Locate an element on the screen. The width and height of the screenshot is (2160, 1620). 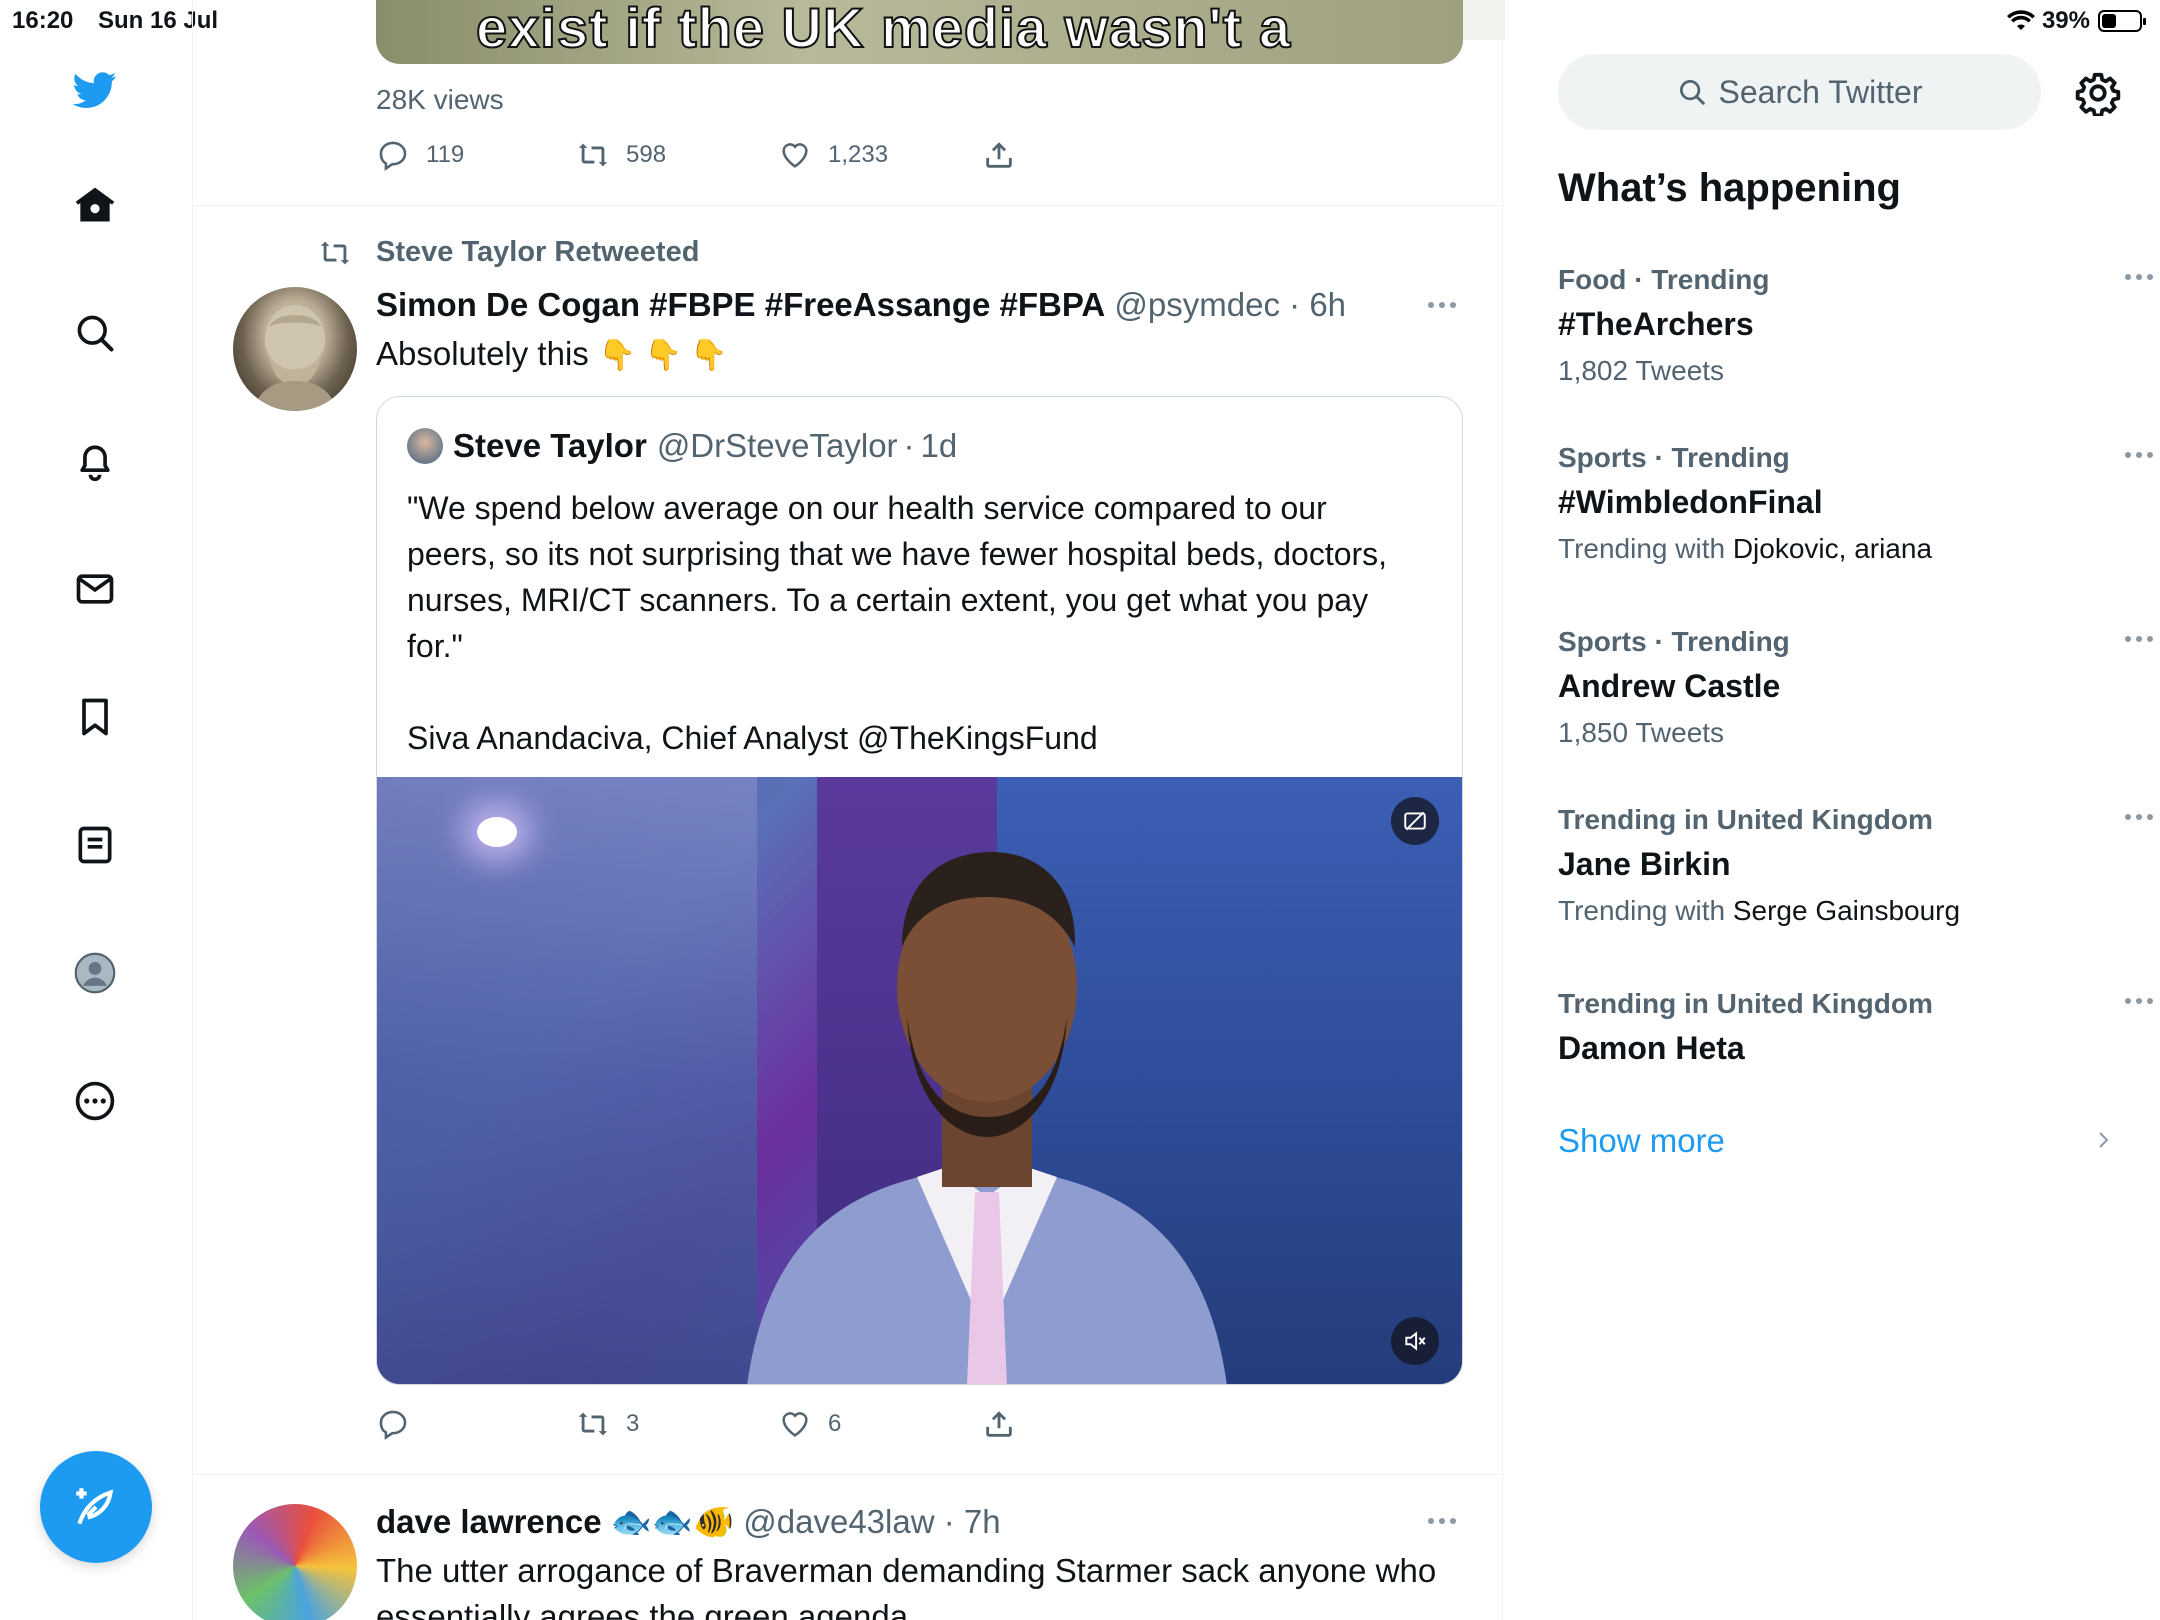
bookmarks-icon is located at coordinates (95, 717).